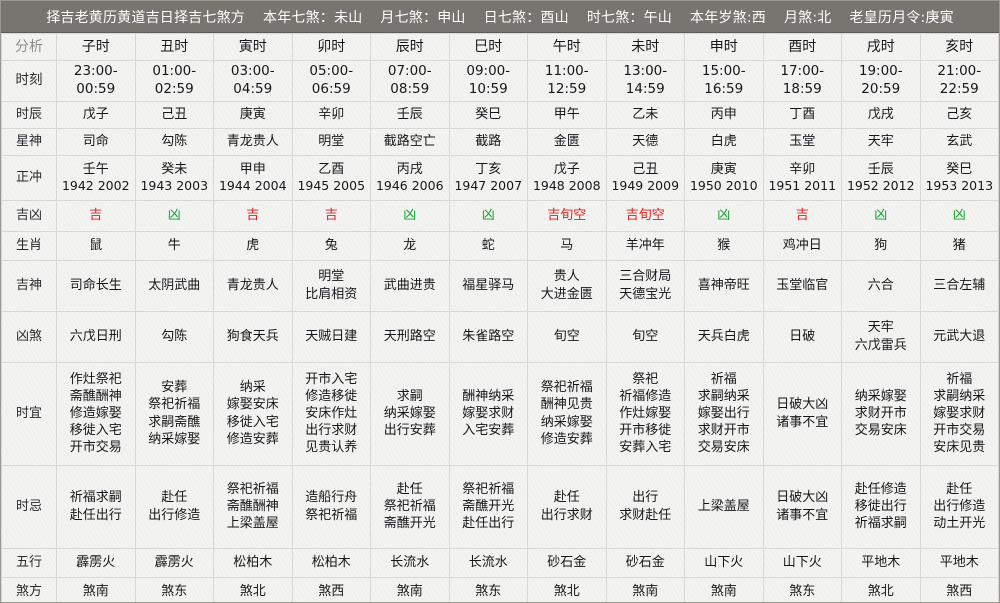 The height and width of the screenshot is (603, 1000). I want to click on cell-zhengchong-11: 癸巳 1953 2013, so click(959, 177).